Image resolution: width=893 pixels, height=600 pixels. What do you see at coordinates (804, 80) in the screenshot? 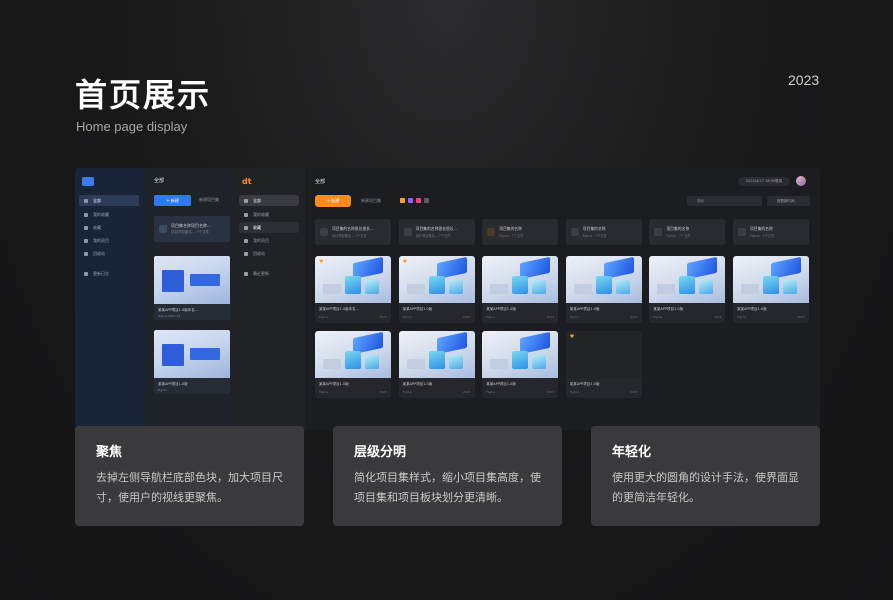
I see `year-label: 2023` at bounding box center [804, 80].